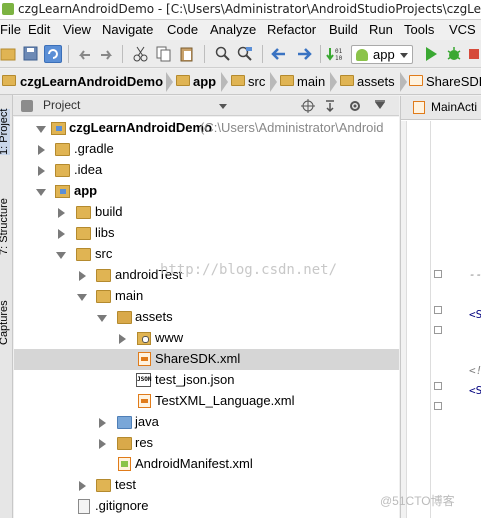 This screenshot has width=481, height=518. Describe the element at coordinates (10, 29) in the screenshot. I see `menu-file: File` at that location.